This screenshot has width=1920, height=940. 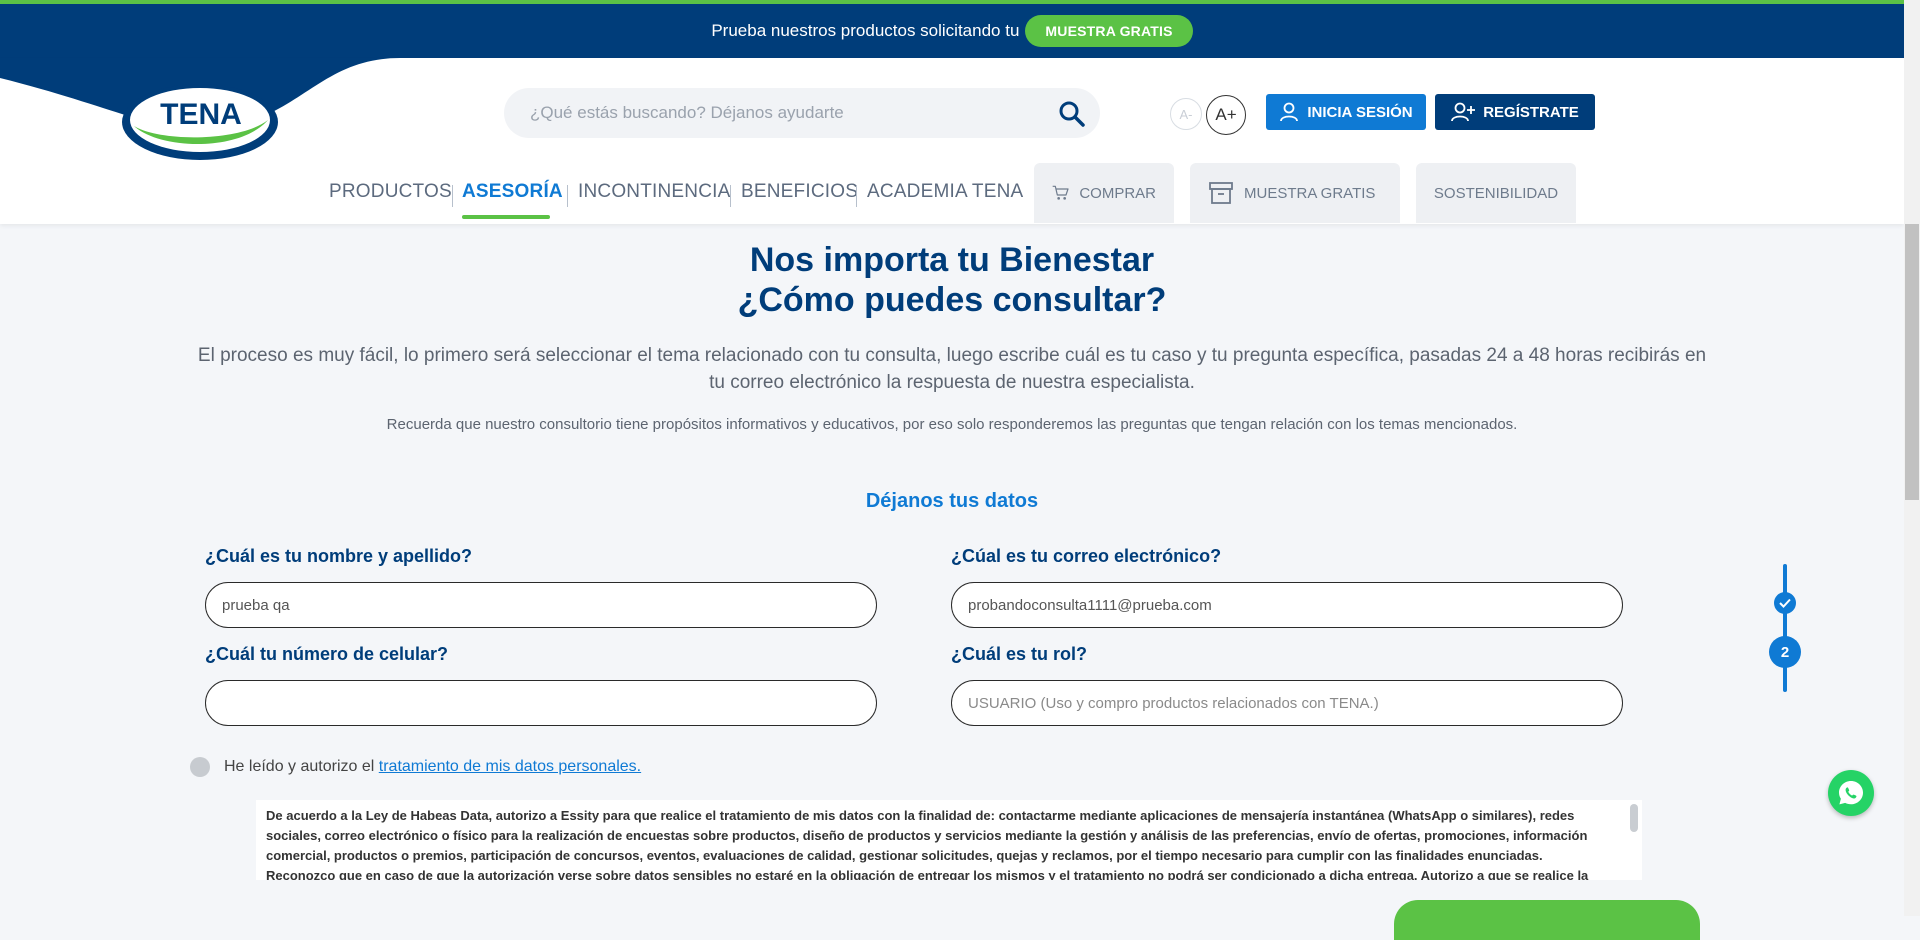 I want to click on name-input, so click(x=541, y=605).